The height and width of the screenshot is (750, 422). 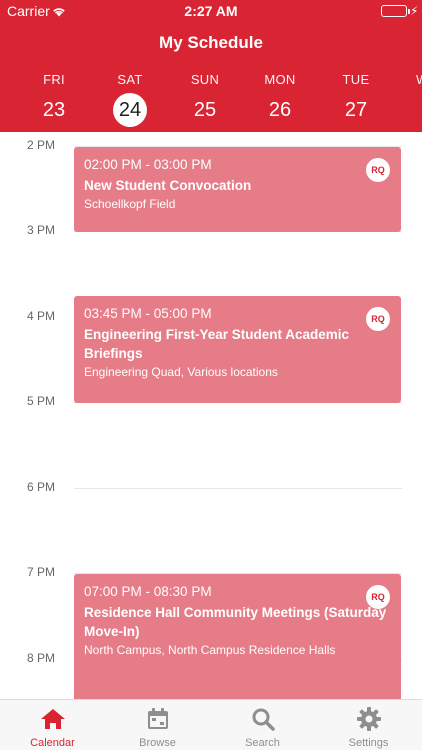 What do you see at coordinates (41, 572) in the screenshot?
I see `hour-label: 7 PM` at bounding box center [41, 572].